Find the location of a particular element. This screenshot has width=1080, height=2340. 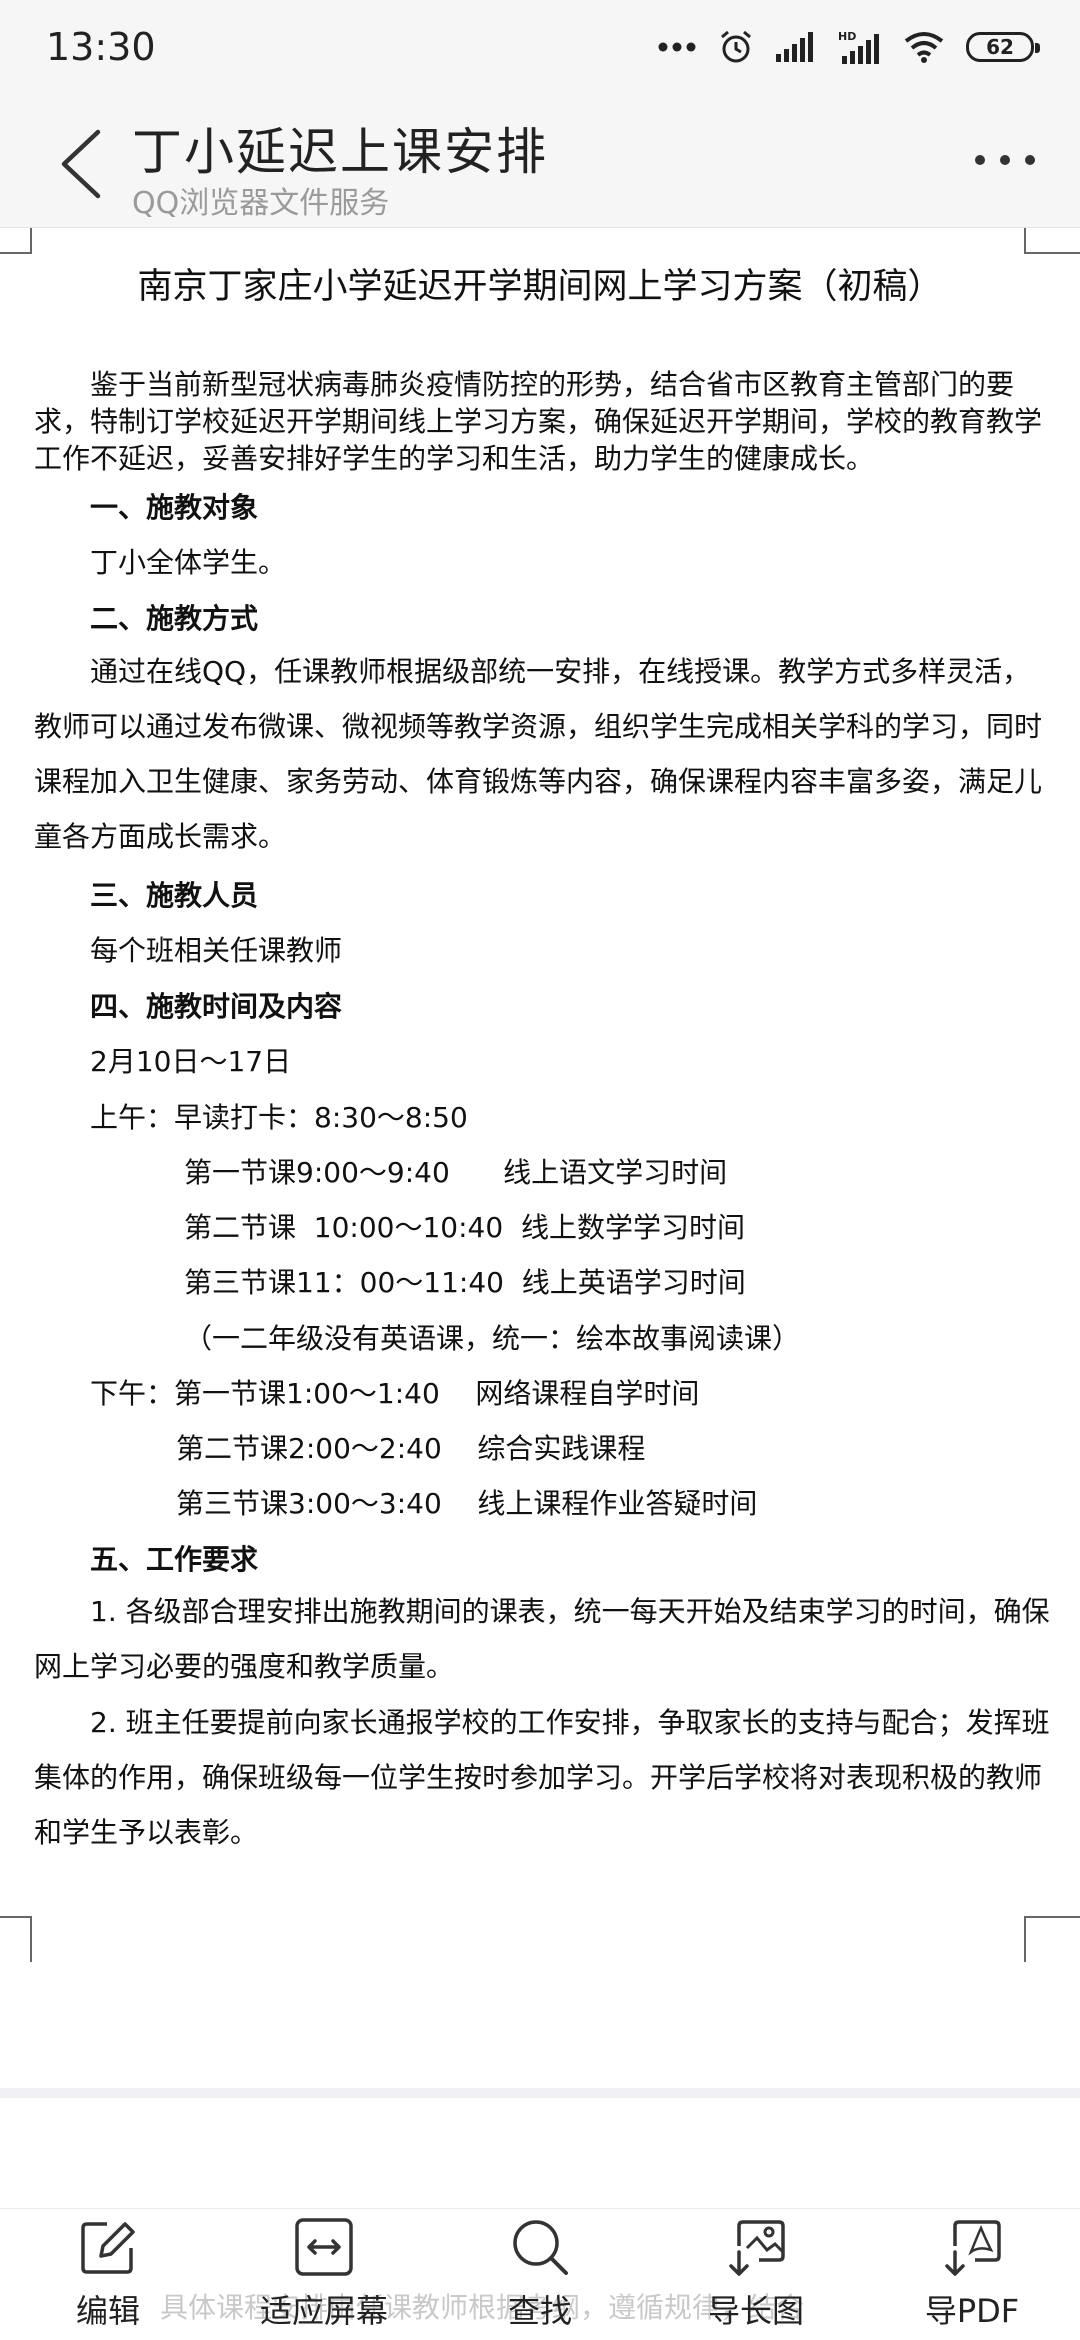

document-title: 南京丁家庄小学延迟开学期间网上学习方案（初稿） is located at coordinates (540, 287).